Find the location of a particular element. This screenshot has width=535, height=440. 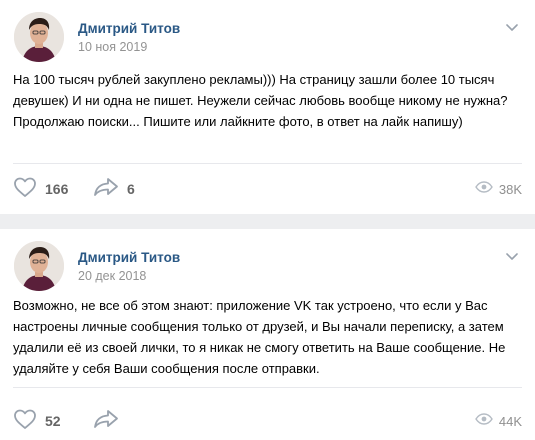

views-counter: 38K is located at coordinates (498, 189).